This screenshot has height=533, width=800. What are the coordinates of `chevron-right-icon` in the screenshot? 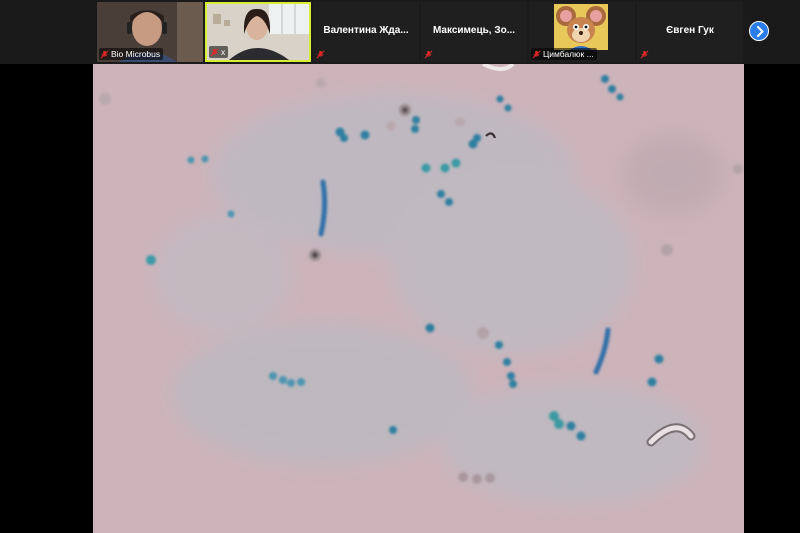 It's located at (760, 31).